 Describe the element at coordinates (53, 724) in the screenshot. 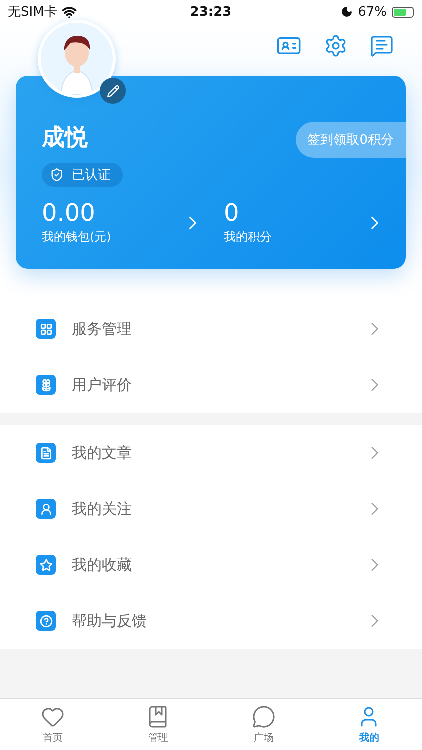

I see `tab-item: 首页` at that location.